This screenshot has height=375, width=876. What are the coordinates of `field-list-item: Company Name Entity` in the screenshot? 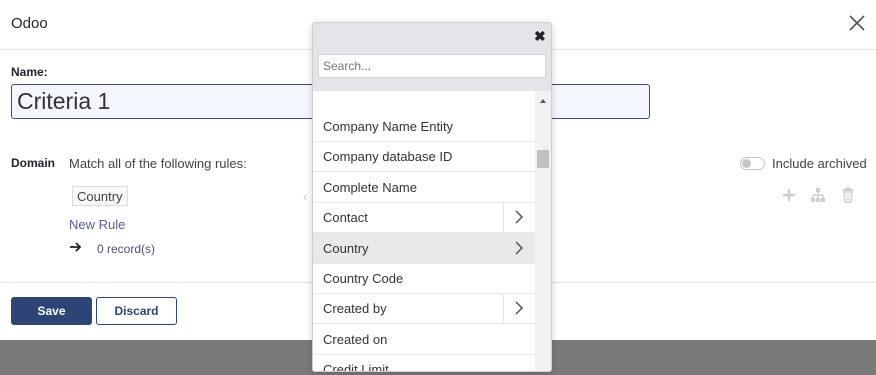 It's located at (424, 126).